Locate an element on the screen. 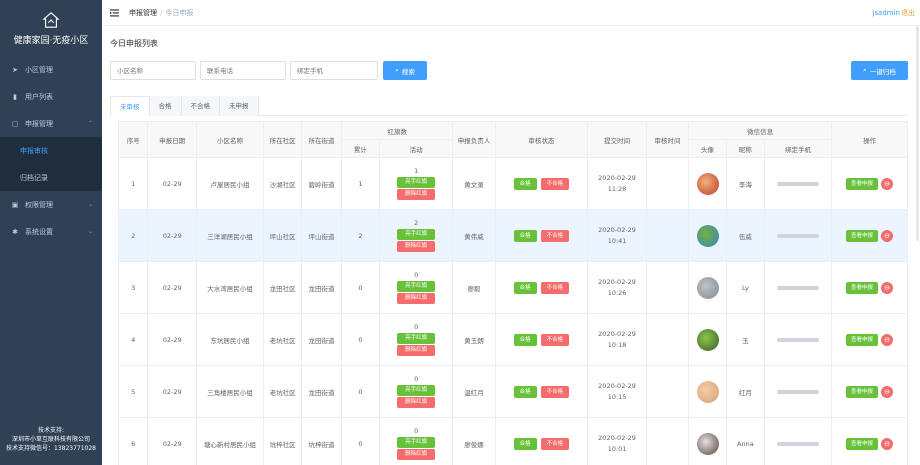 The image size is (920, 465). status-tabs: 未审核 合格 不合格 未申报 is located at coordinates (509, 106).